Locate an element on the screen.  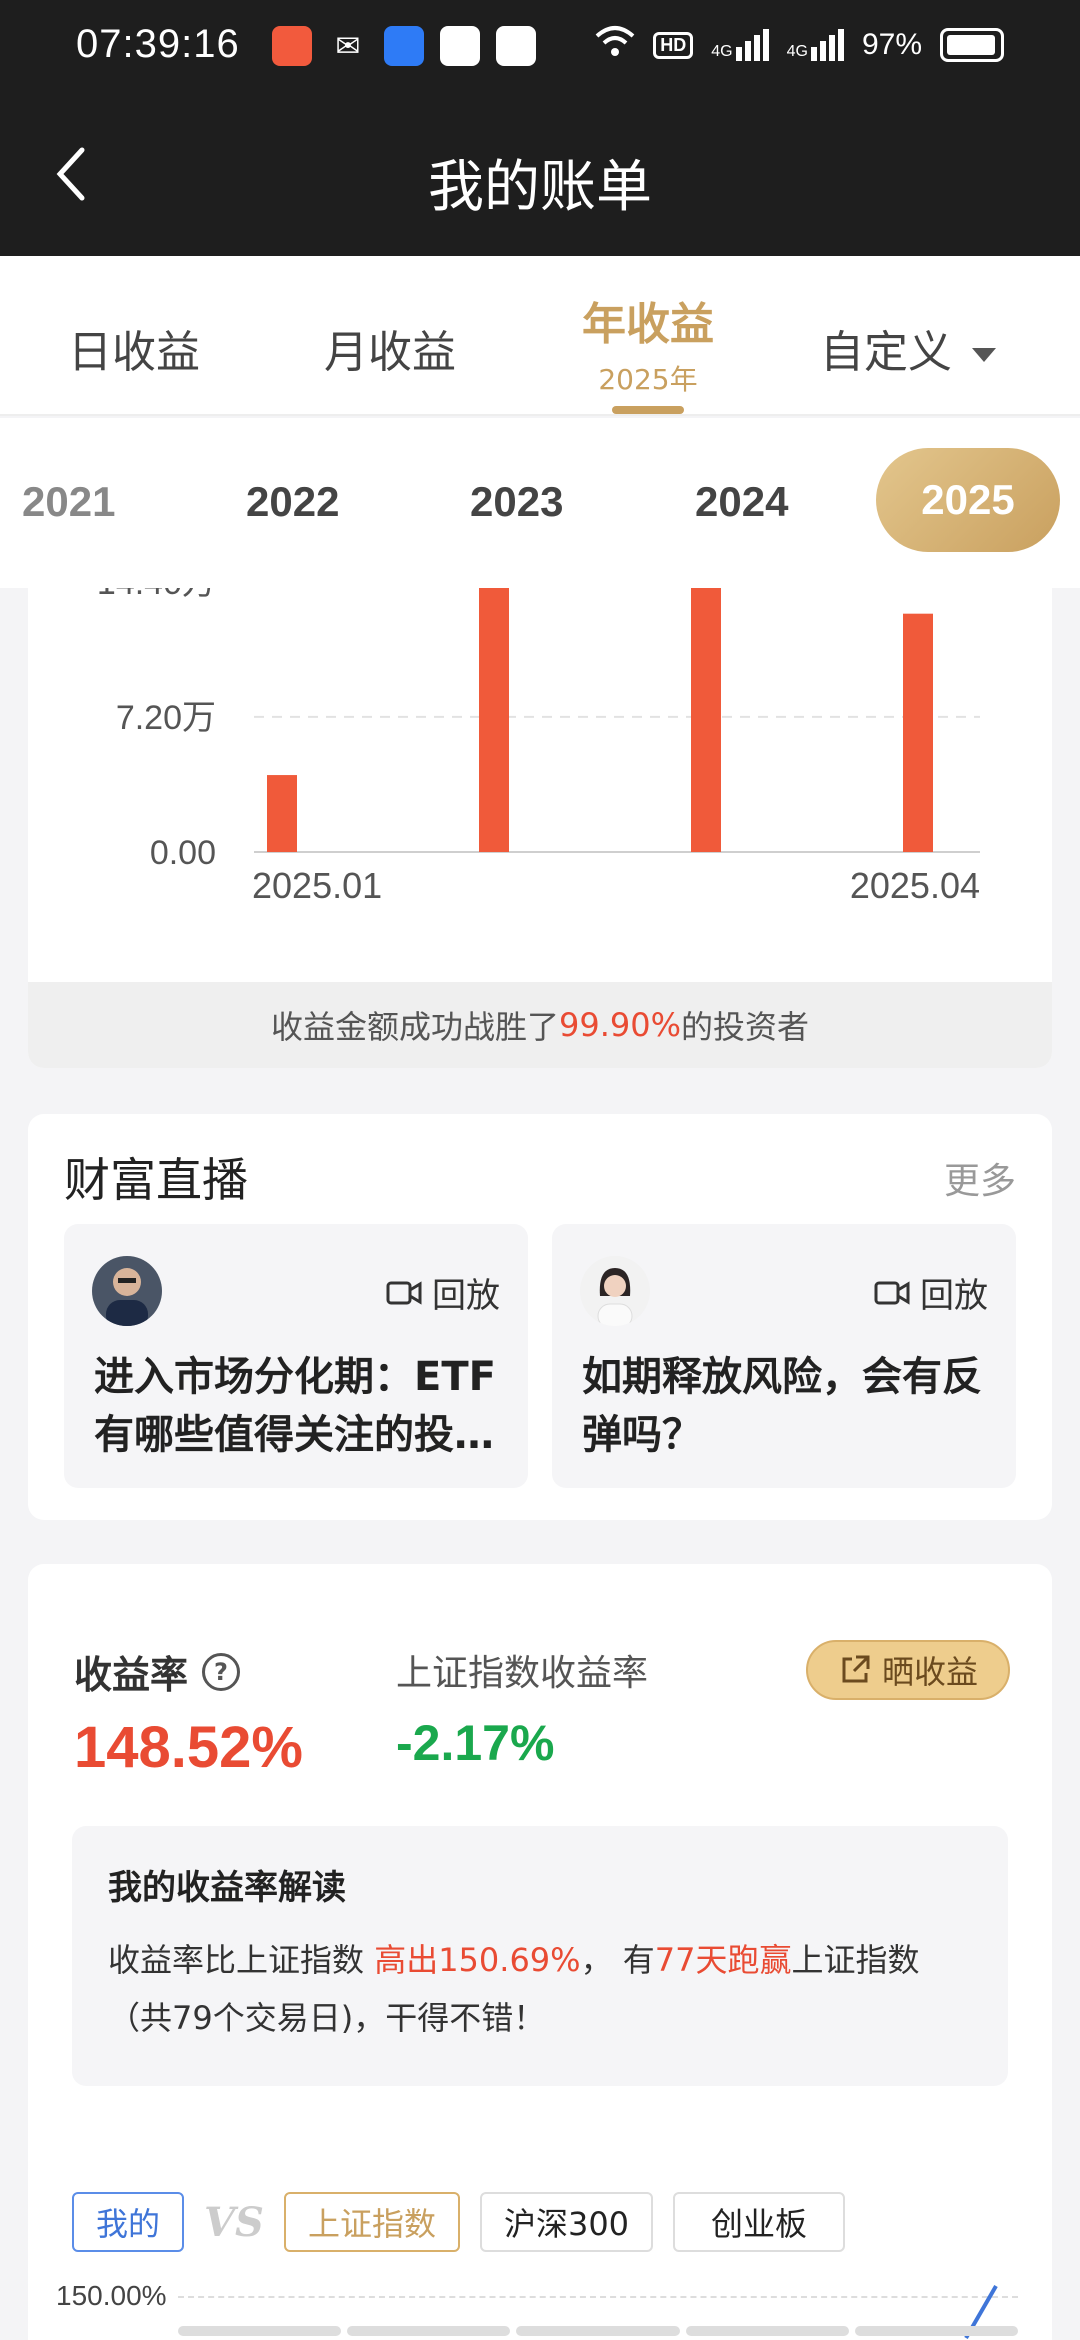
signal-icon-2: 4G is located at coordinates (815, 45).